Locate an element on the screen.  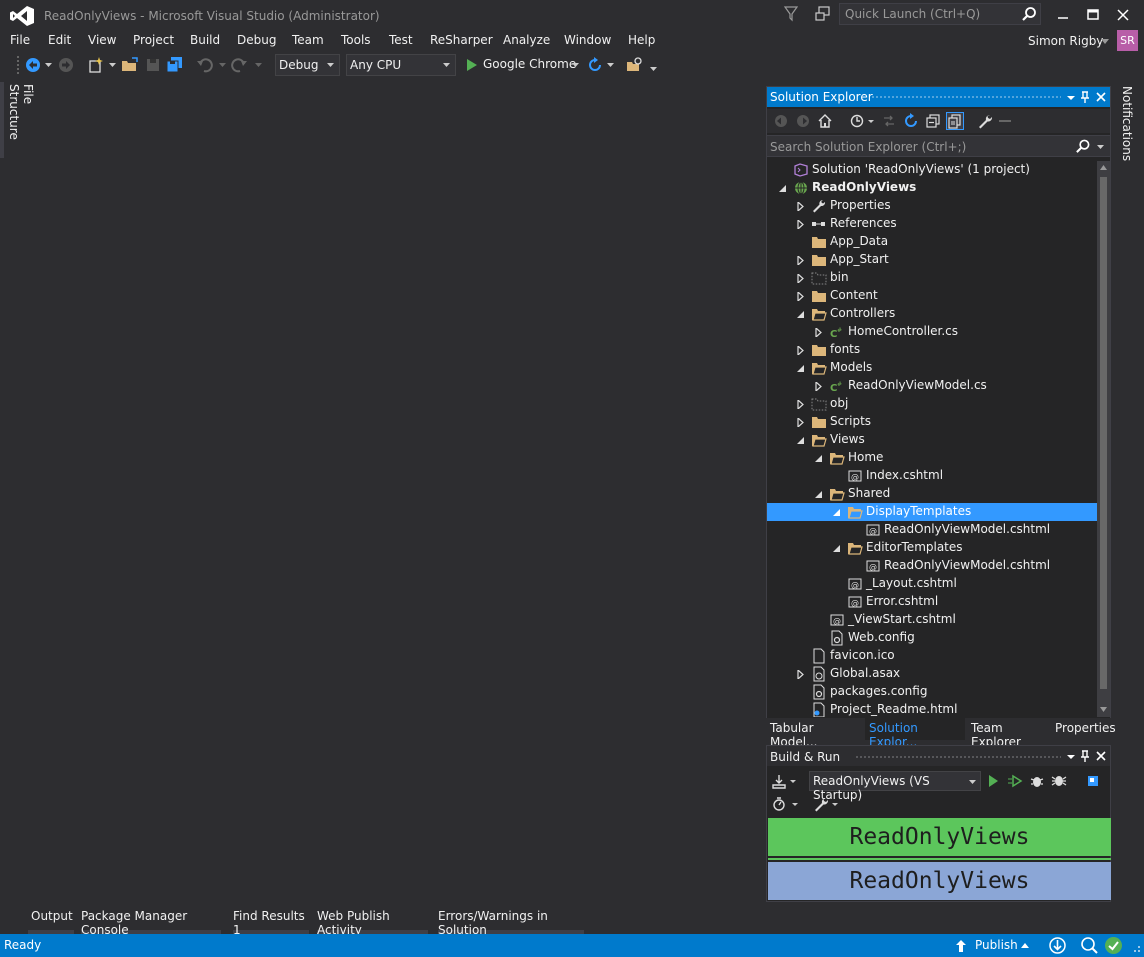
back-icon is located at coordinates (781, 121).